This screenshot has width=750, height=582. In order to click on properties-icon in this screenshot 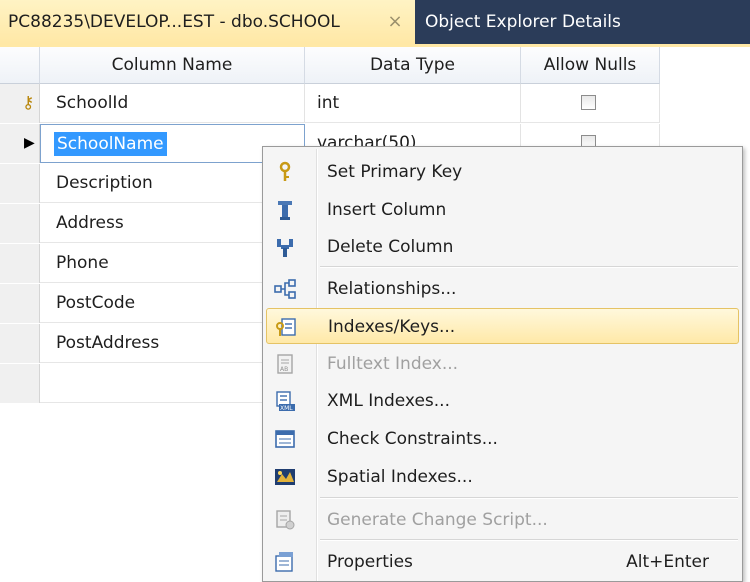, I will do `click(285, 562)`.